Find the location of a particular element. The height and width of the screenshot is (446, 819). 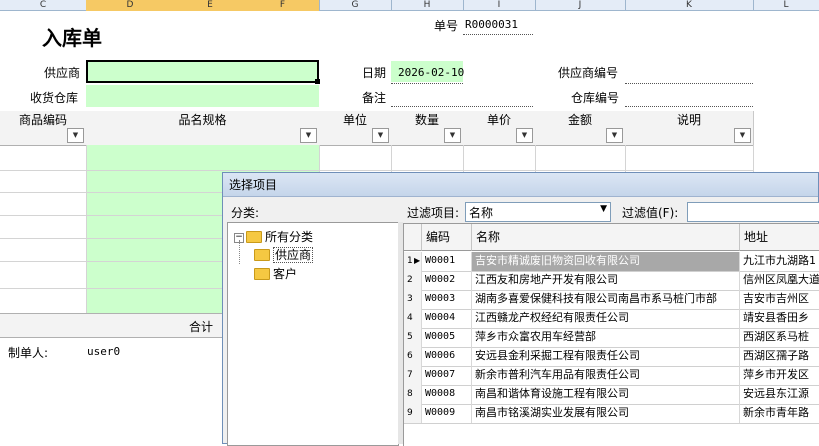

cell-address: 萍乡市开发区 is located at coordinates (779, 375).